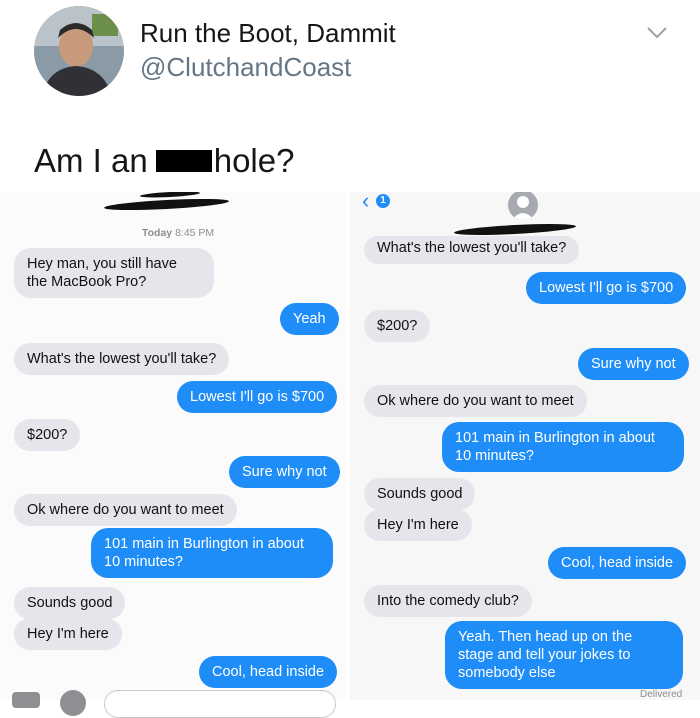 Image resolution: width=700 pixels, height=718 pixels. Describe the element at coordinates (73, 703) in the screenshot. I see `app-store-icon` at that location.